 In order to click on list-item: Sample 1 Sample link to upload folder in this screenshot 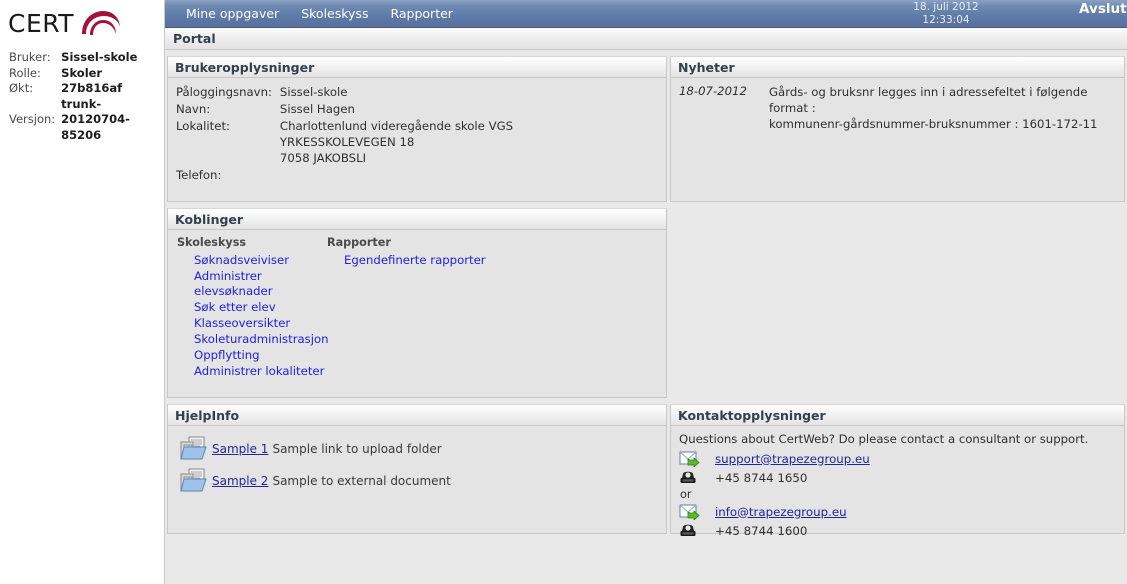, I will do `click(419, 449)`.